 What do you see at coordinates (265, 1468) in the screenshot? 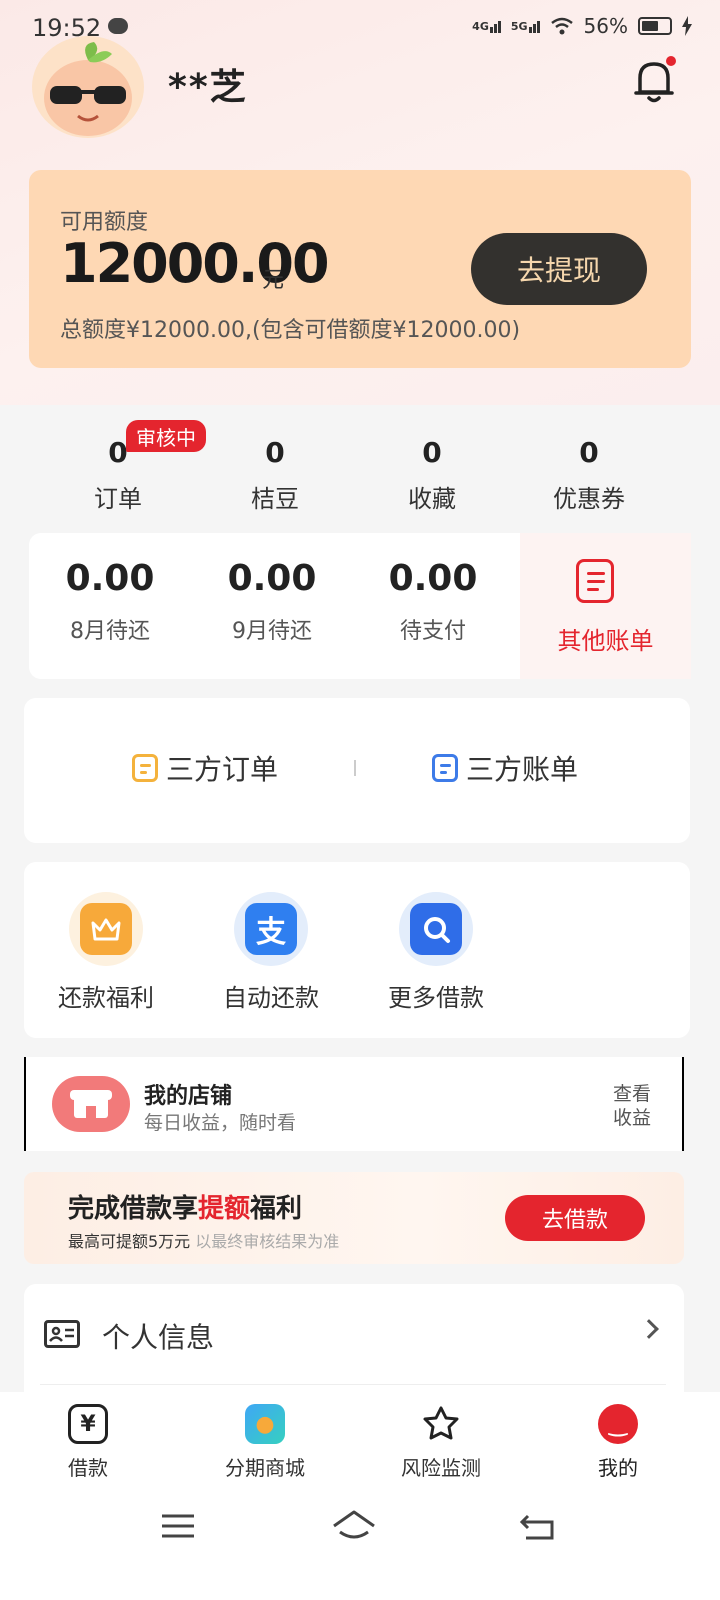
I see `nav-label: 分期商城` at bounding box center [265, 1468].